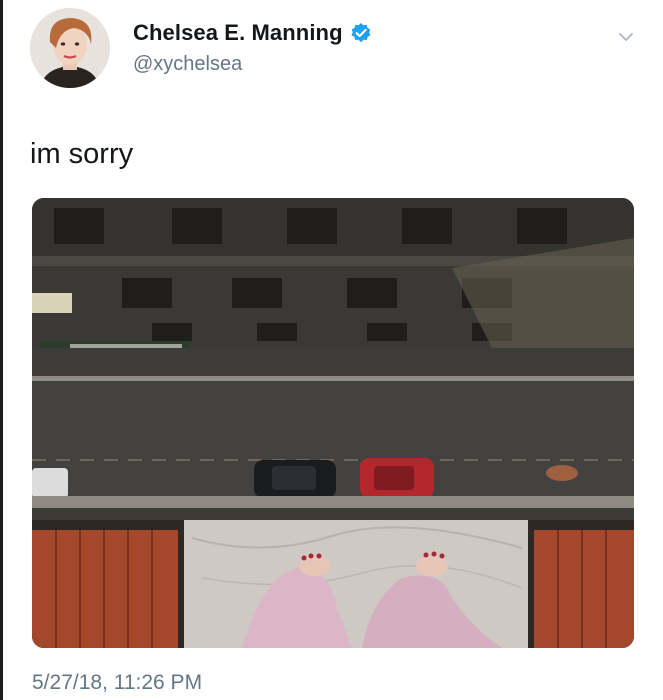  What do you see at coordinates (1, 350) in the screenshot?
I see `left-edge-rule` at bounding box center [1, 350].